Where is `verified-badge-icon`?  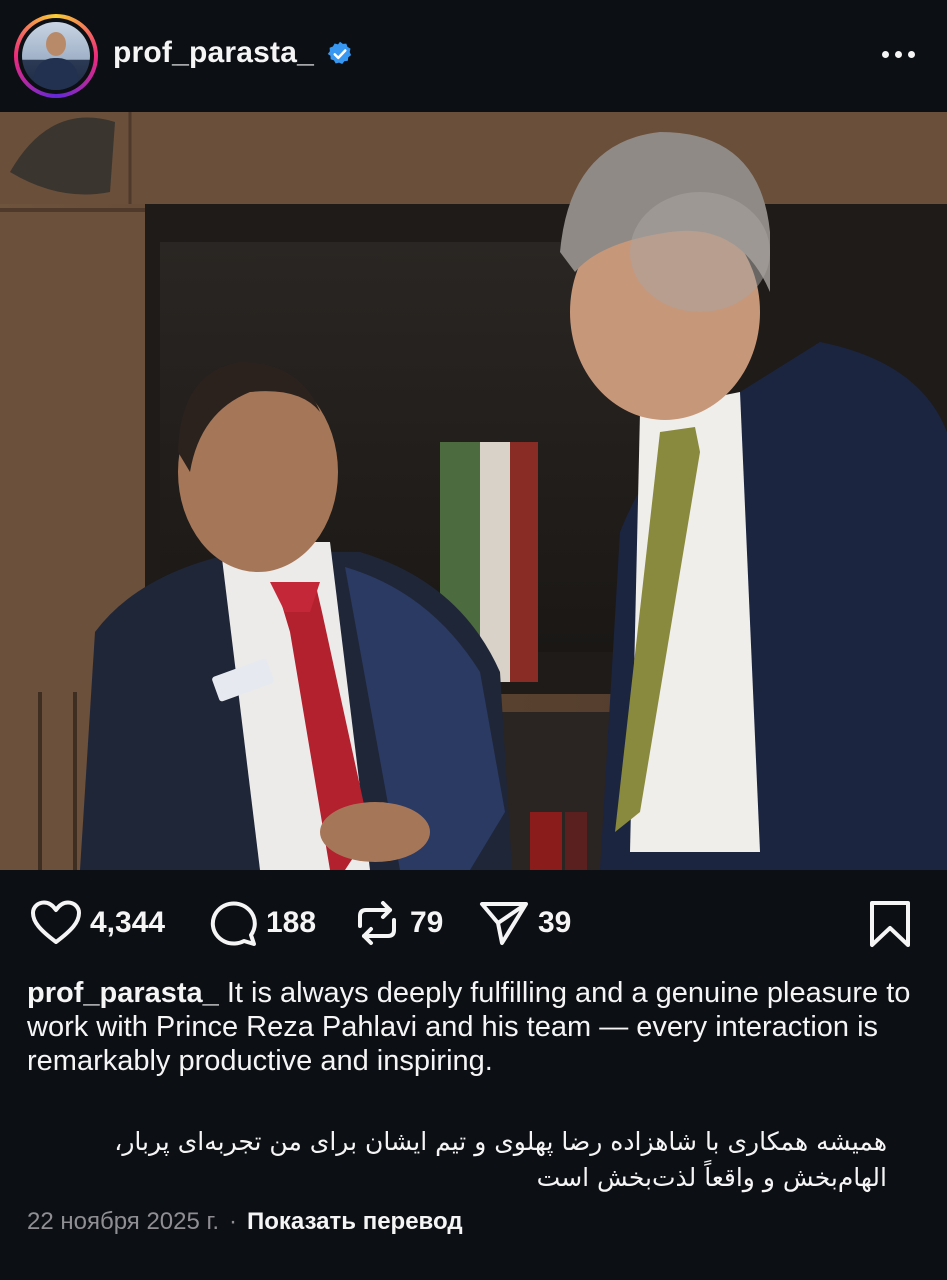
verified-badge-icon is located at coordinates (339, 53).